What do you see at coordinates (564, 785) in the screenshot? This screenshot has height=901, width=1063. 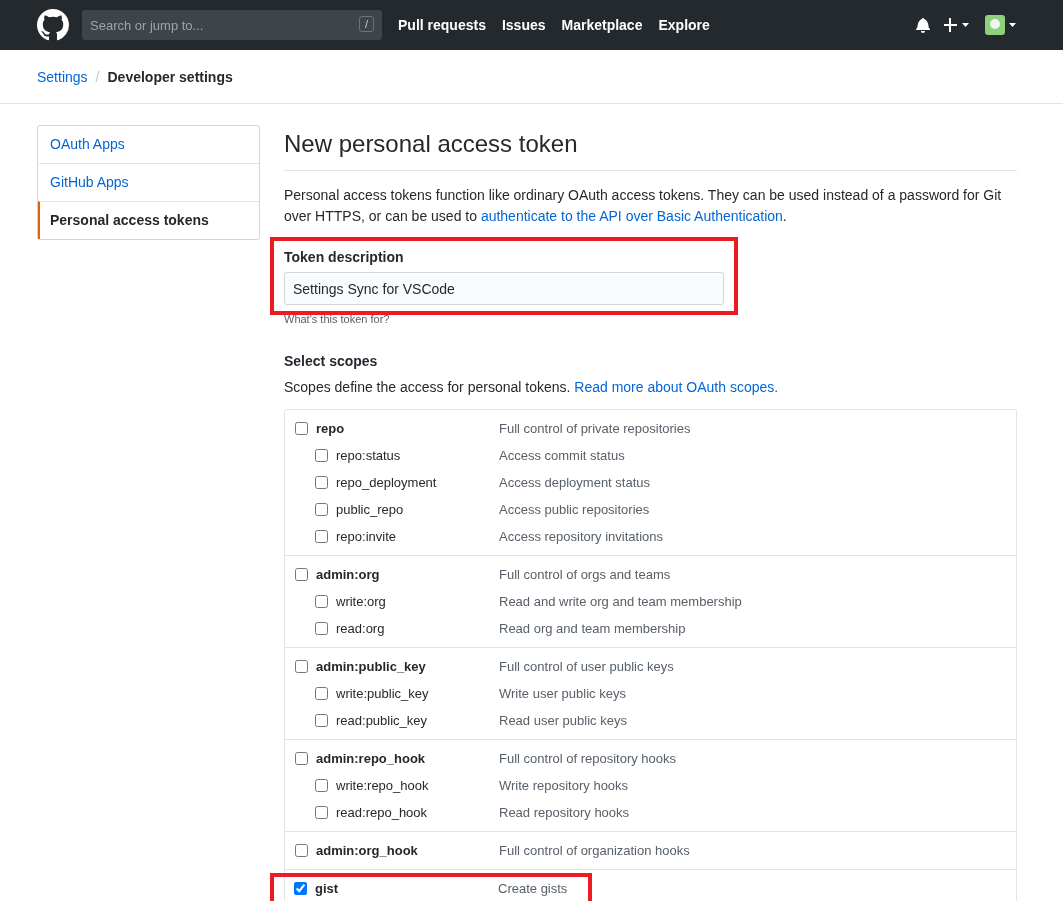 I see `scope-description: Write repository hooks` at bounding box center [564, 785].